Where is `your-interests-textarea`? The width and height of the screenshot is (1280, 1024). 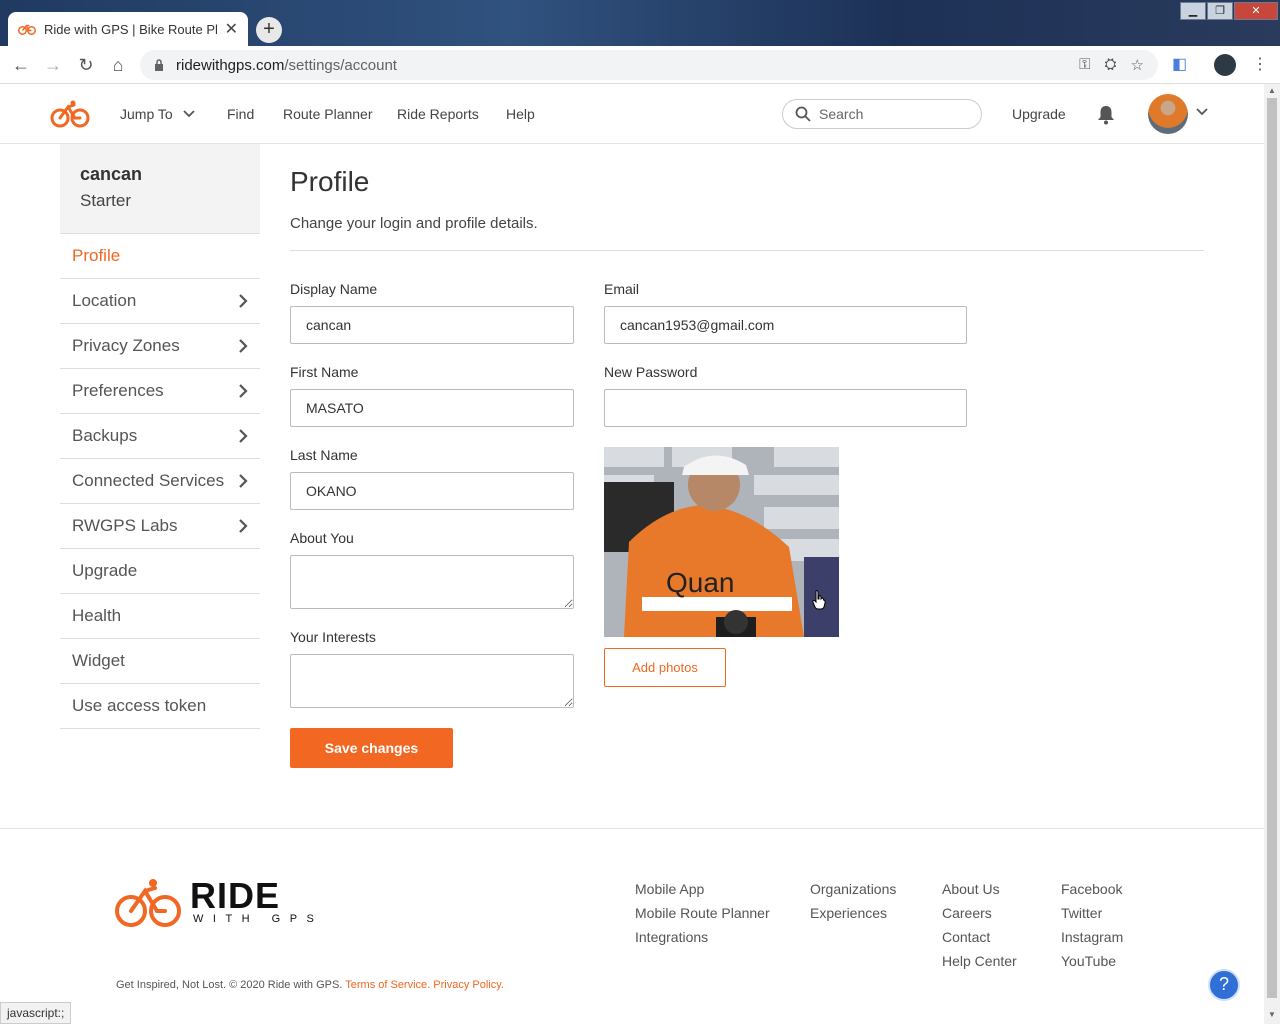
your-interests-textarea is located at coordinates (432, 681).